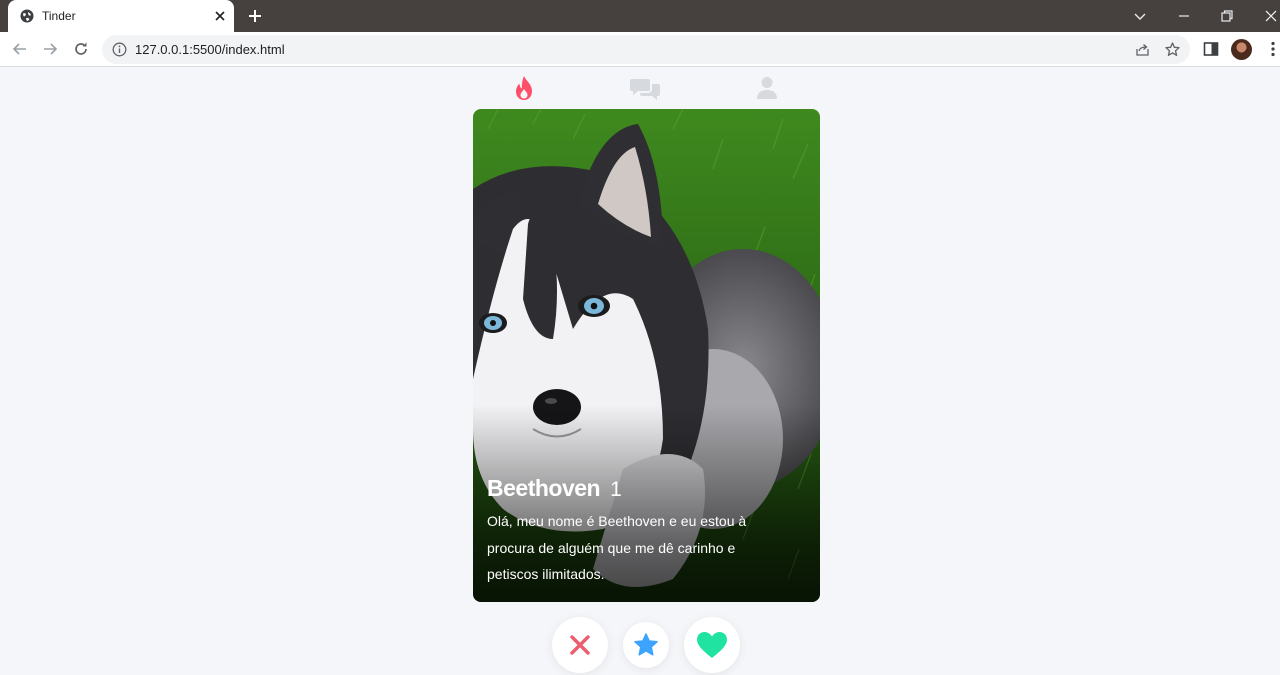 The width and height of the screenshot is (1280, 675). What do you see at coordinates (50, 49) in the screenshot?
I see `forward-arrow-icon` at bounding box center [50, 49].